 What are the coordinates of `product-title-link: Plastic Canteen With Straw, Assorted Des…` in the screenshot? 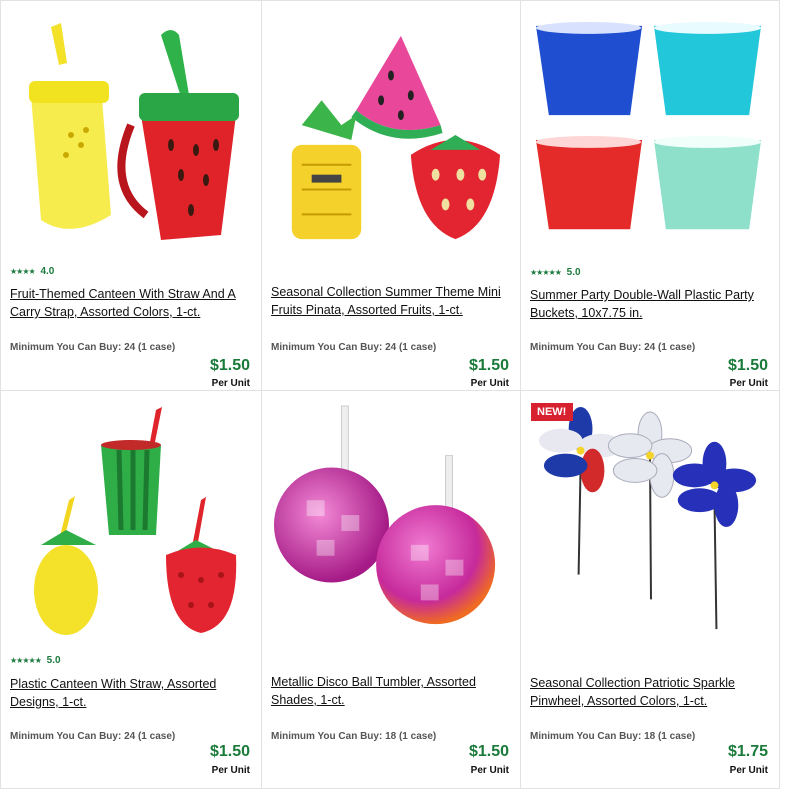 It's located at (129, 693).